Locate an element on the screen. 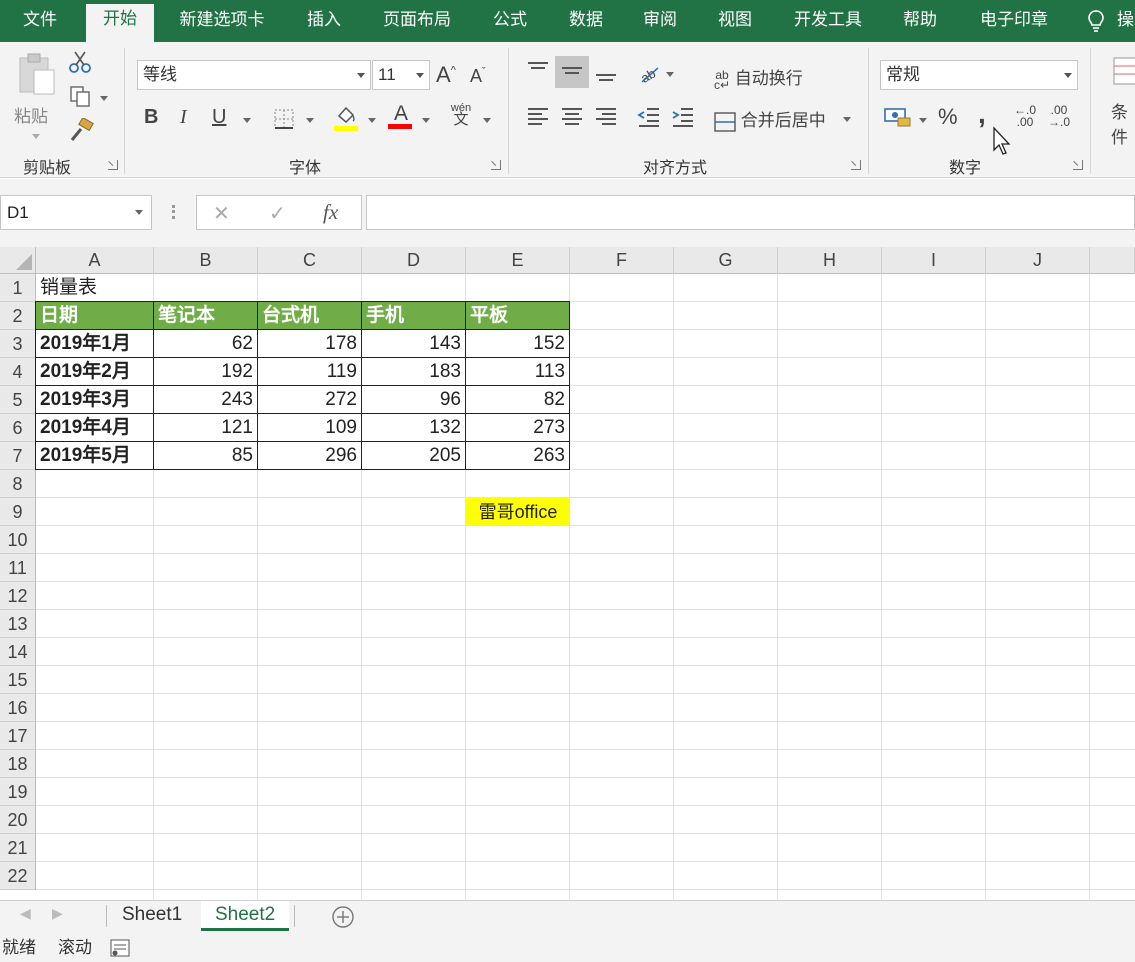 This screenshot has width=1135, height=962. increase-indent-icon is located at coordinates (683, 117).